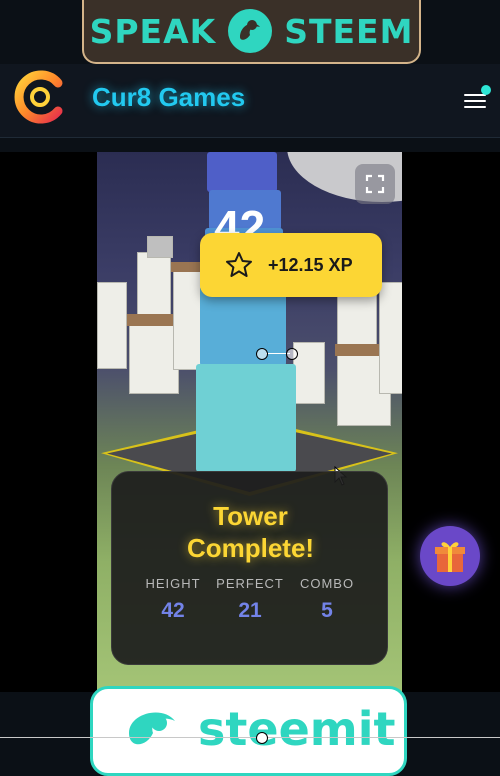 The height and width of the screenshot is (776, 500). I want to click on steemit-banner: steemit, so click(248, 731).